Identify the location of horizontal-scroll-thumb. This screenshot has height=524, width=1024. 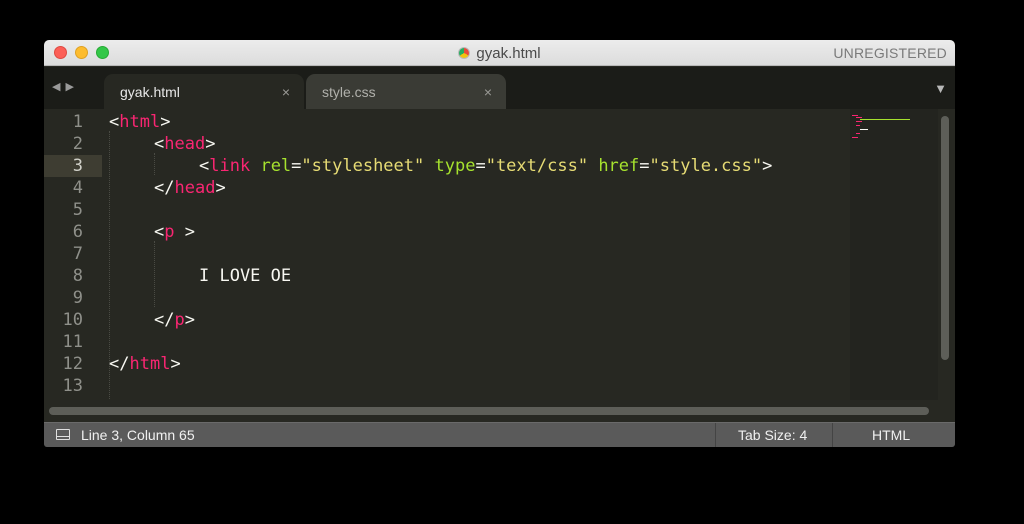
(489, 411).